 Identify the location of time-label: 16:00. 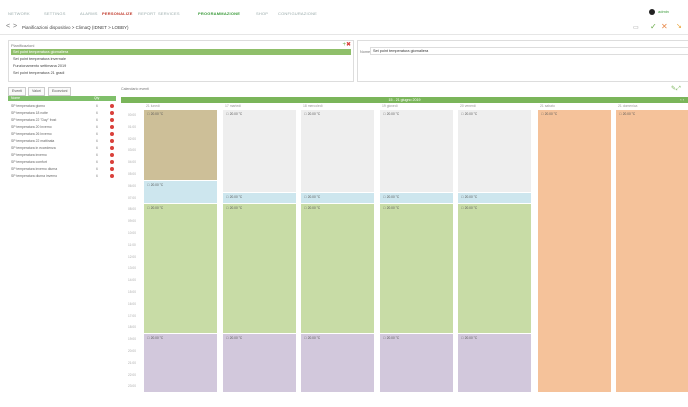
(132, 303).